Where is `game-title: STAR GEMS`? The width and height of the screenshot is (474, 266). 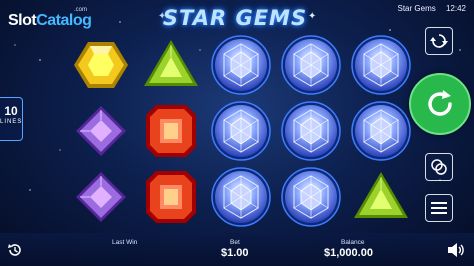 game-title: STAR GEMS is located at coordinates (235, 18).